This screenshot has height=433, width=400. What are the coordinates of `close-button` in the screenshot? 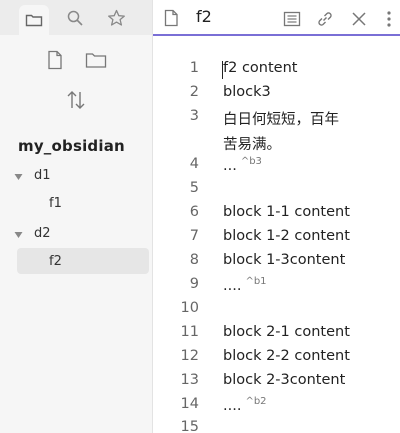 It's located at (359, 19).